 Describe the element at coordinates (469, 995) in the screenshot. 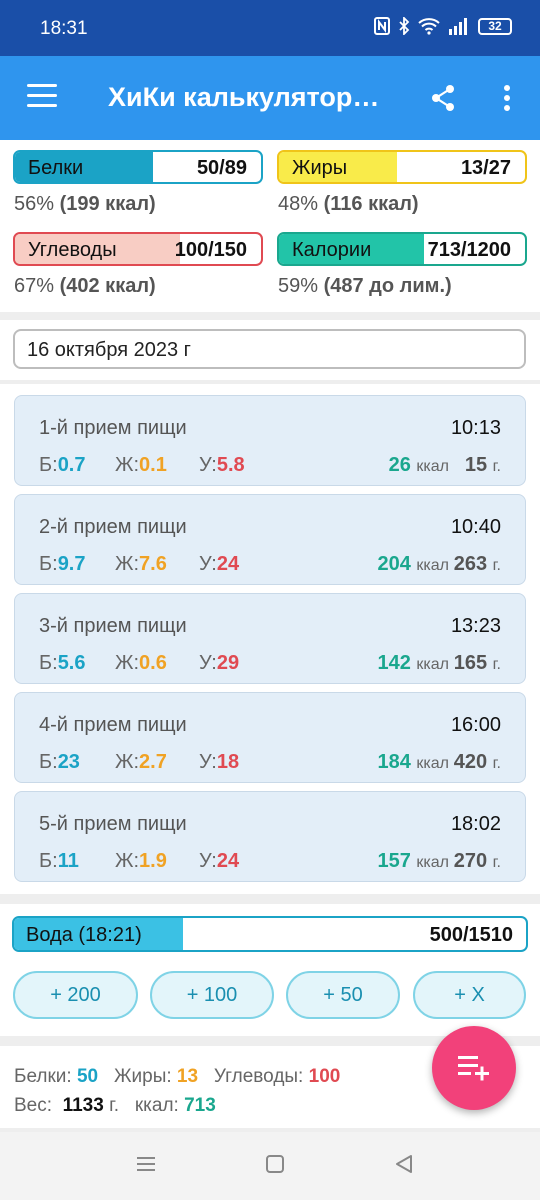

I see `add-water-custom-button: + X` at that location.